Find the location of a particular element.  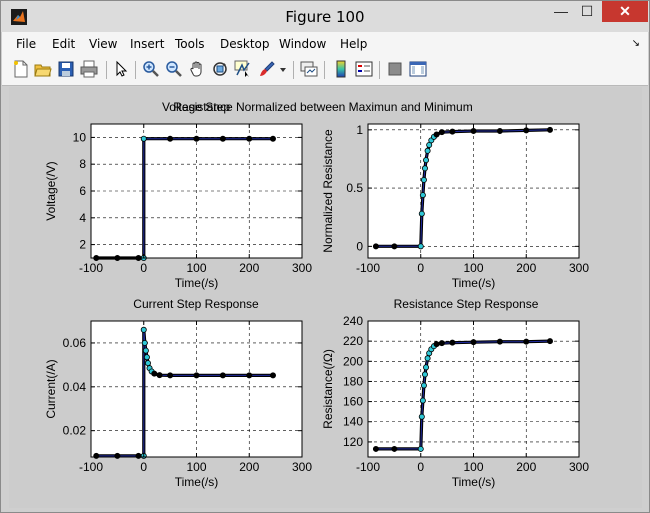

y-axis-label-2: Current(/A) is located at coordinates (51, 388).